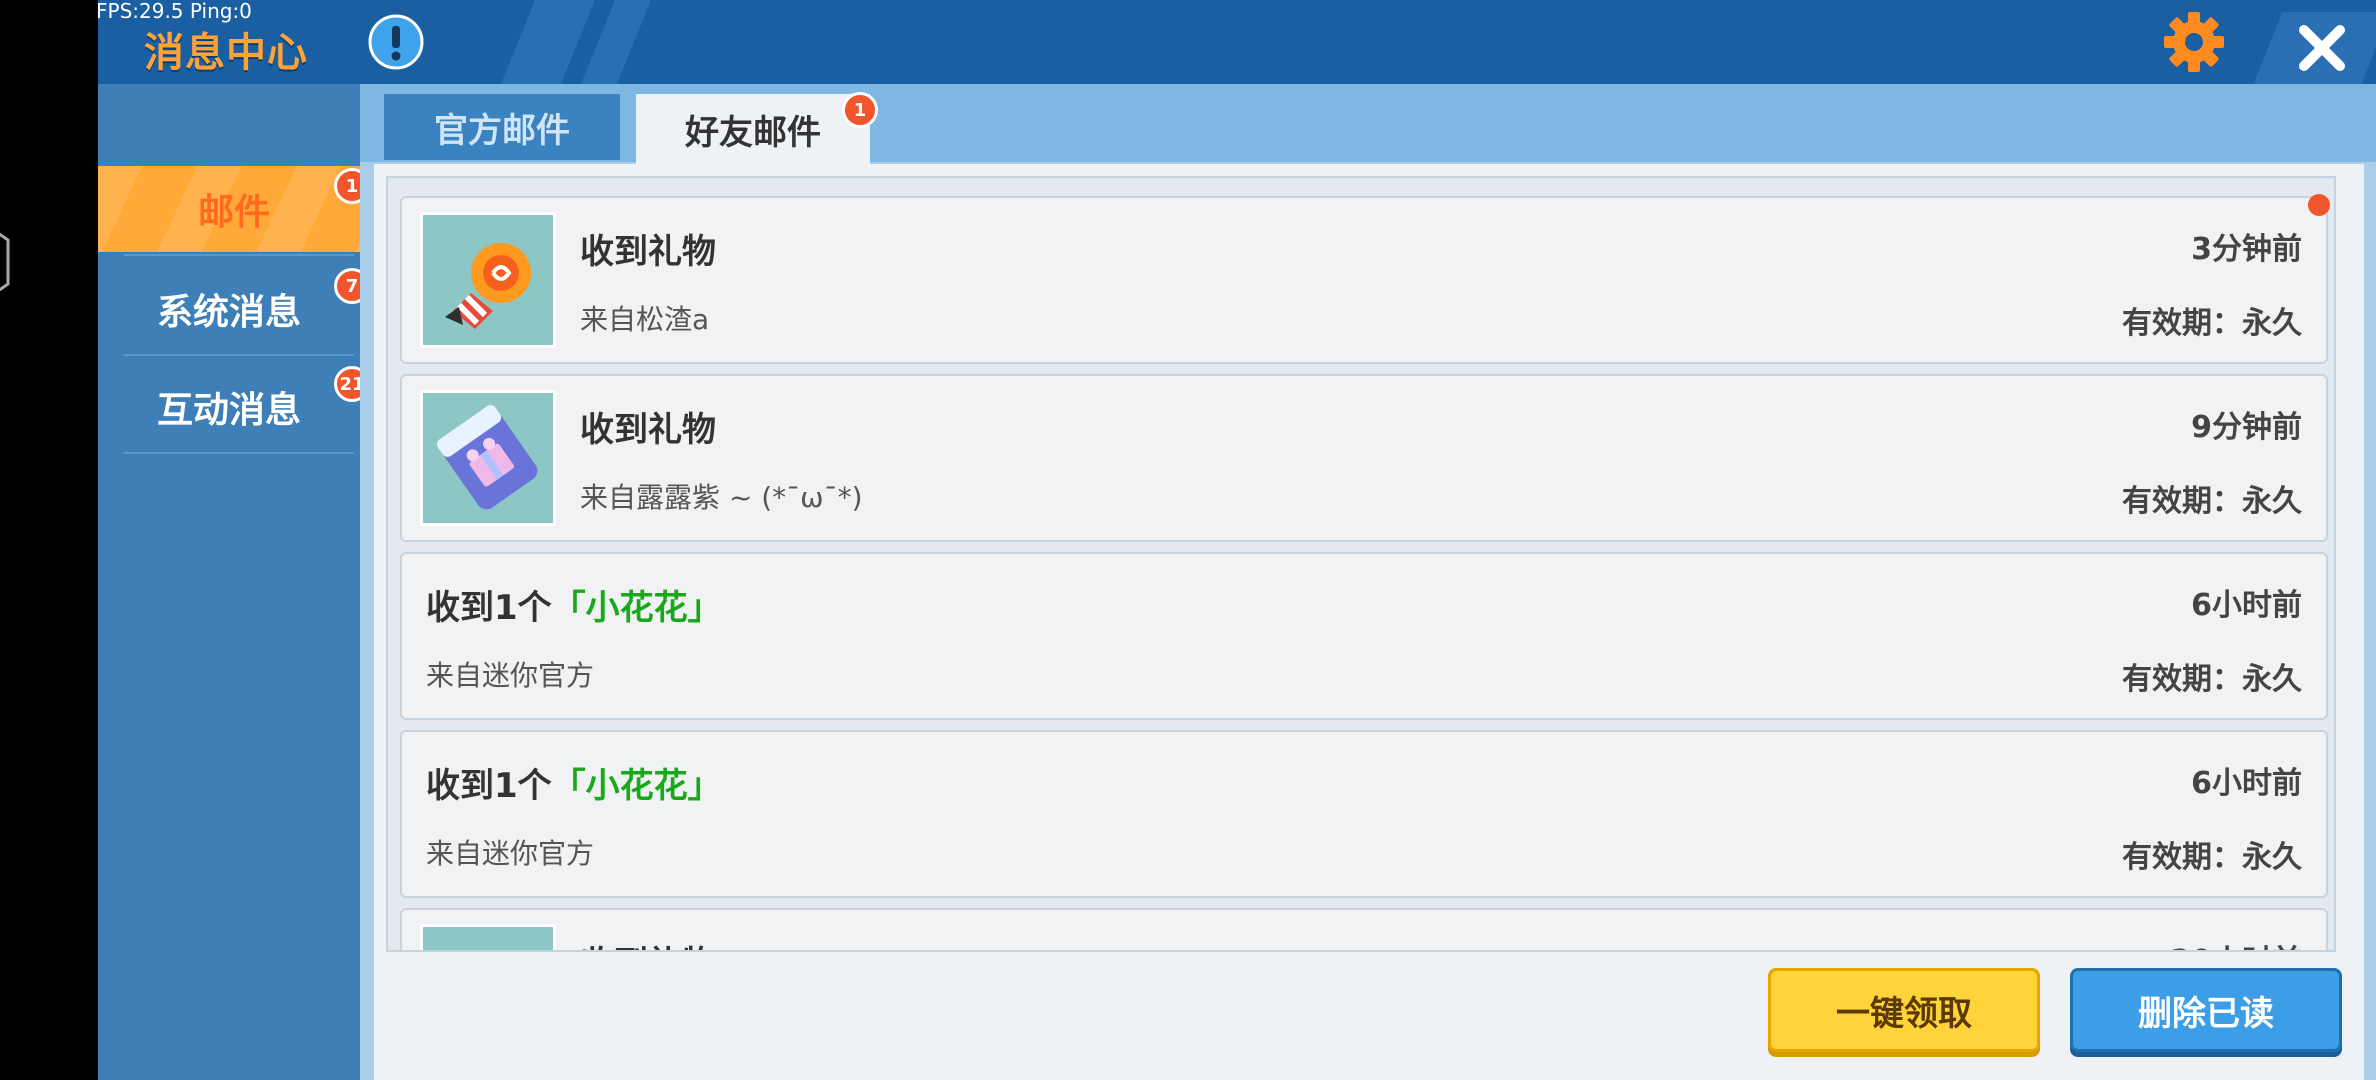 The height and width of the screenshot is (1080, 2376). What do you see at coordinates (1365, 279) in the screenshot?
I see `mail-card: 收到礼物 来自松渣a 3分钟前 有效期：永久` at bounding box center [1365, 279].